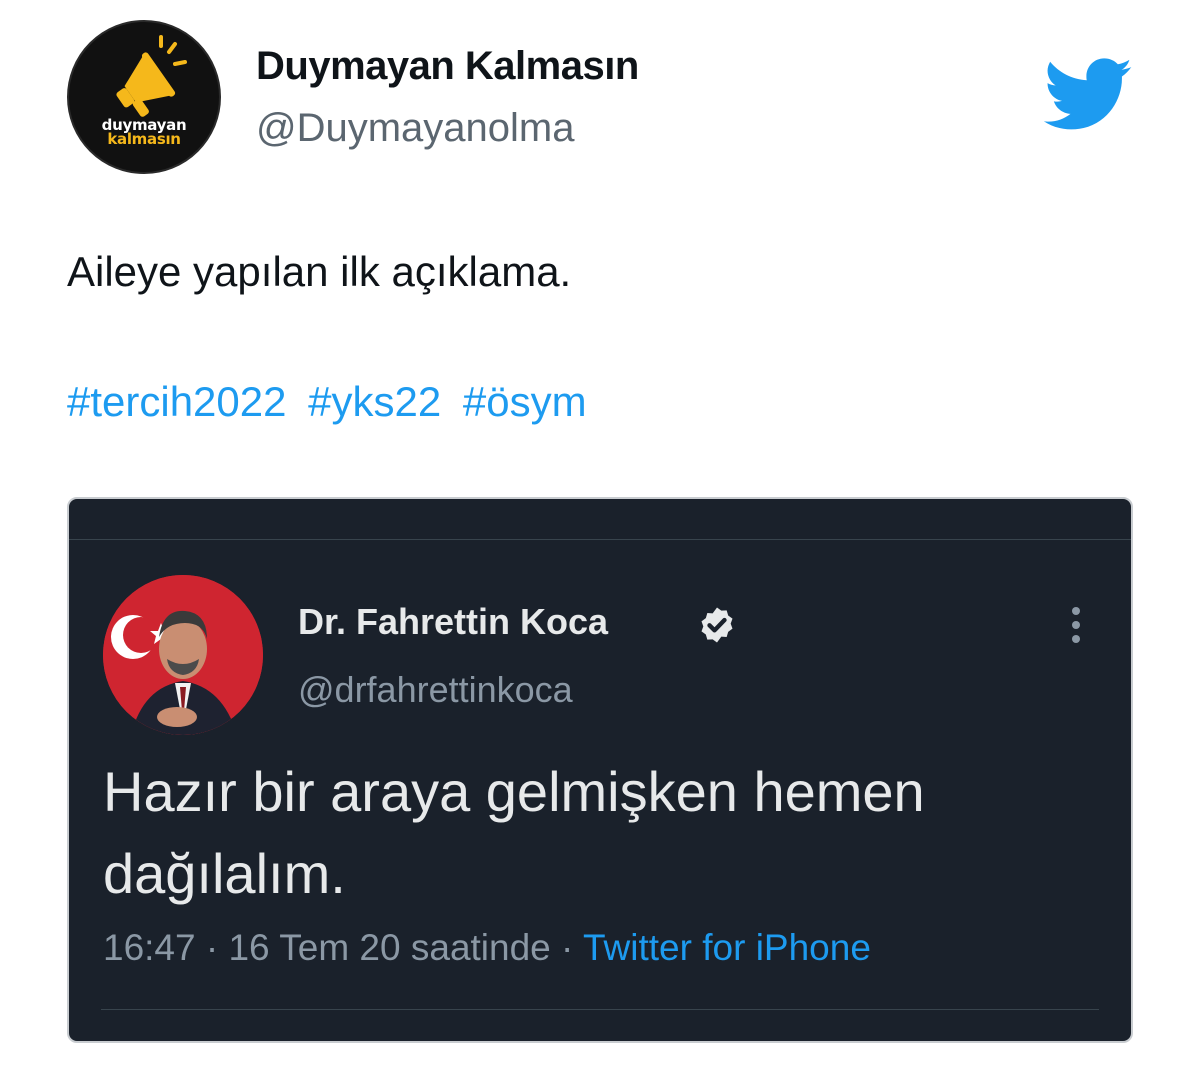  Describe the element at coordinates (717, 625) in the screenshot. I see `verified-badge-icon` at that location.